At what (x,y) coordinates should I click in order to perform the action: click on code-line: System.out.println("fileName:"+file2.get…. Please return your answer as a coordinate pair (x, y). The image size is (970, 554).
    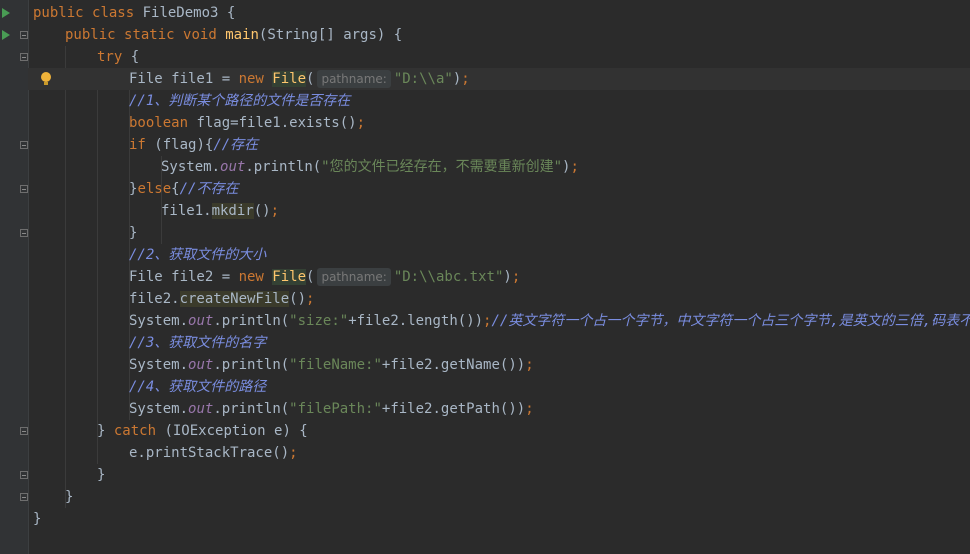
    Looking at the image, I should click on (499, 365).